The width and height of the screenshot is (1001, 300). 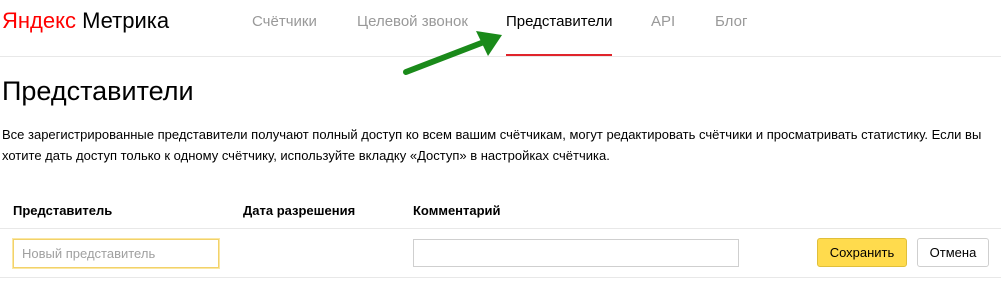 I want to click on comment-input, so click(x=576, y=253).